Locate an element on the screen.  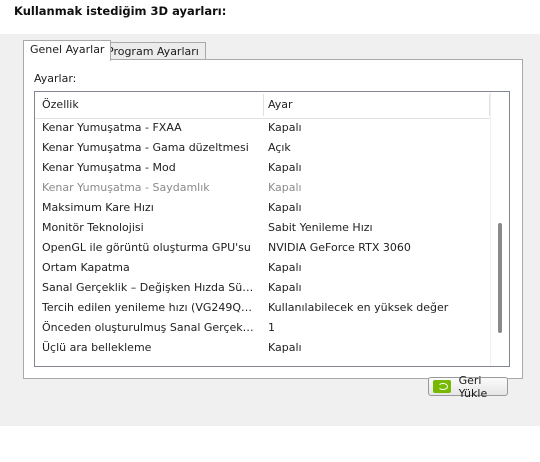
feature-name: Maksimum Kare Hızı is located at coordinates (98, 207).